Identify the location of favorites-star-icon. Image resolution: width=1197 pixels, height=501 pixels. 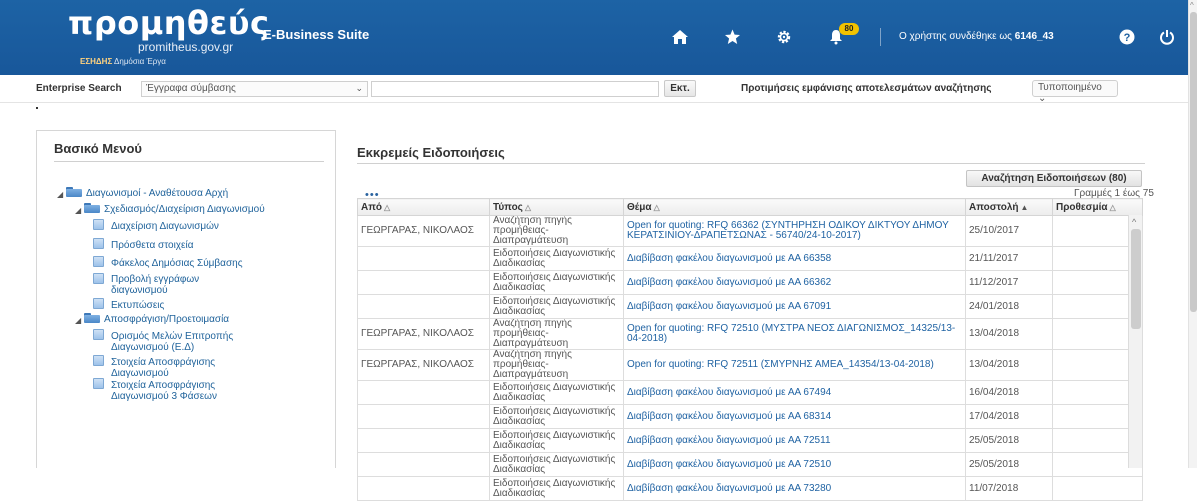
(732, 37).